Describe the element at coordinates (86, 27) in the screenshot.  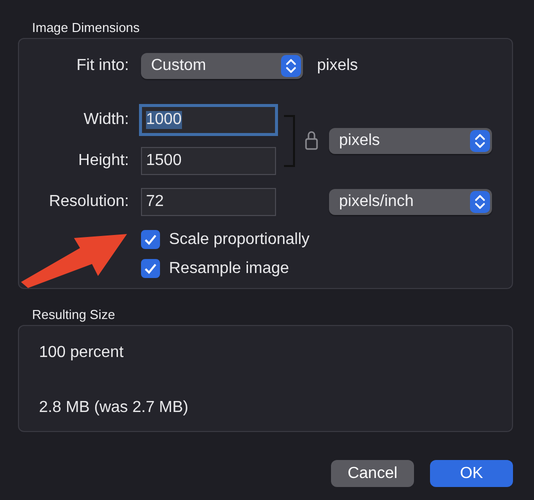
I see `section-title: Image Dimensions` at that location.